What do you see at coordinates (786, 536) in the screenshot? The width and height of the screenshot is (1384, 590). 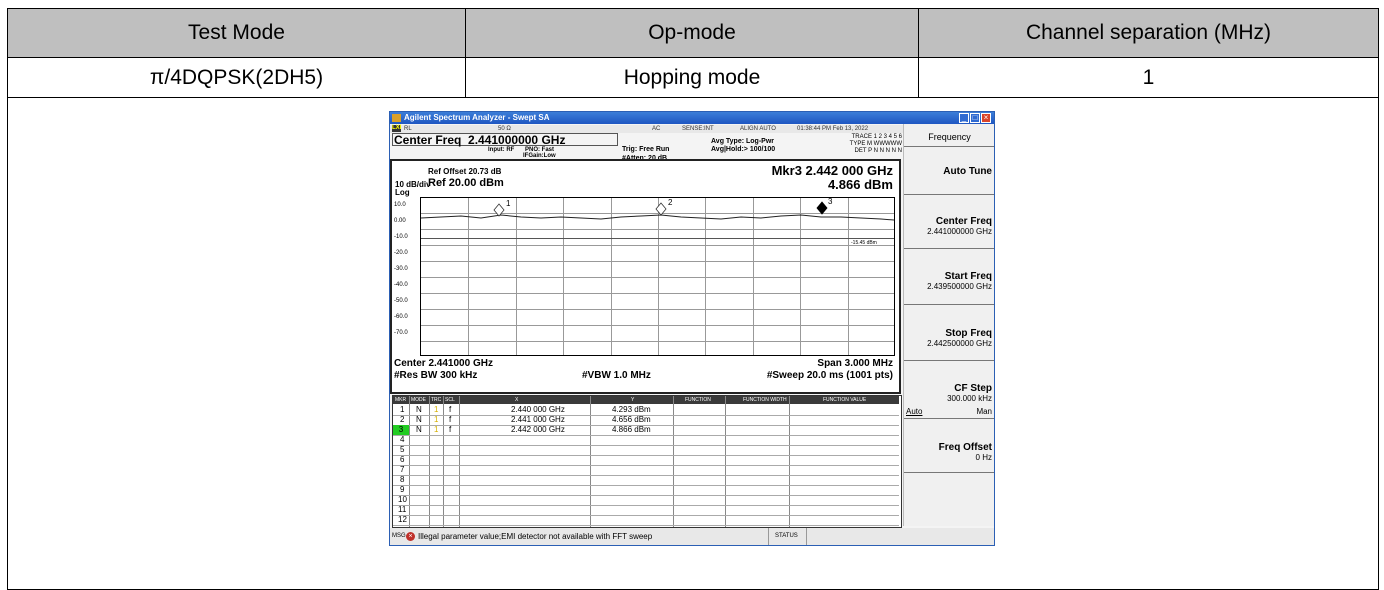 I see `status-label: STATUS` at bounding box center [786, 536].